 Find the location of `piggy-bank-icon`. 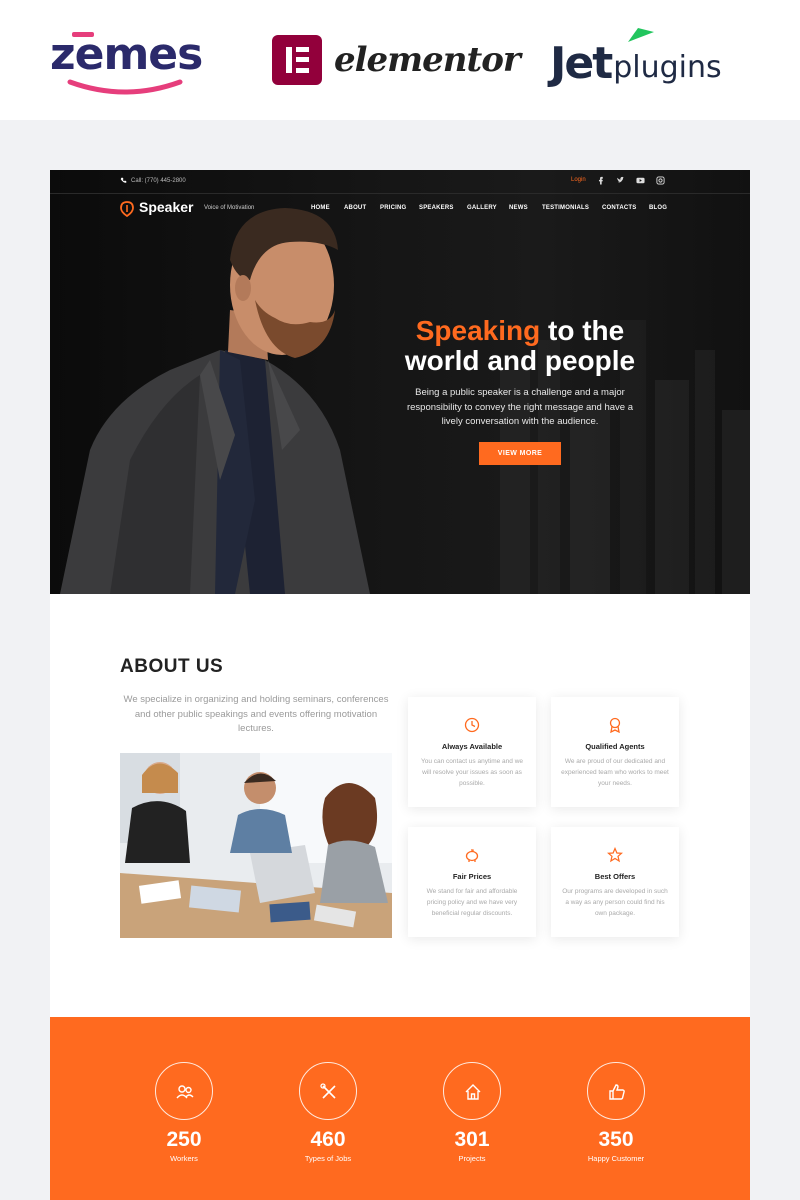

piggy-bank-icon is located at coordinates (472, 855).